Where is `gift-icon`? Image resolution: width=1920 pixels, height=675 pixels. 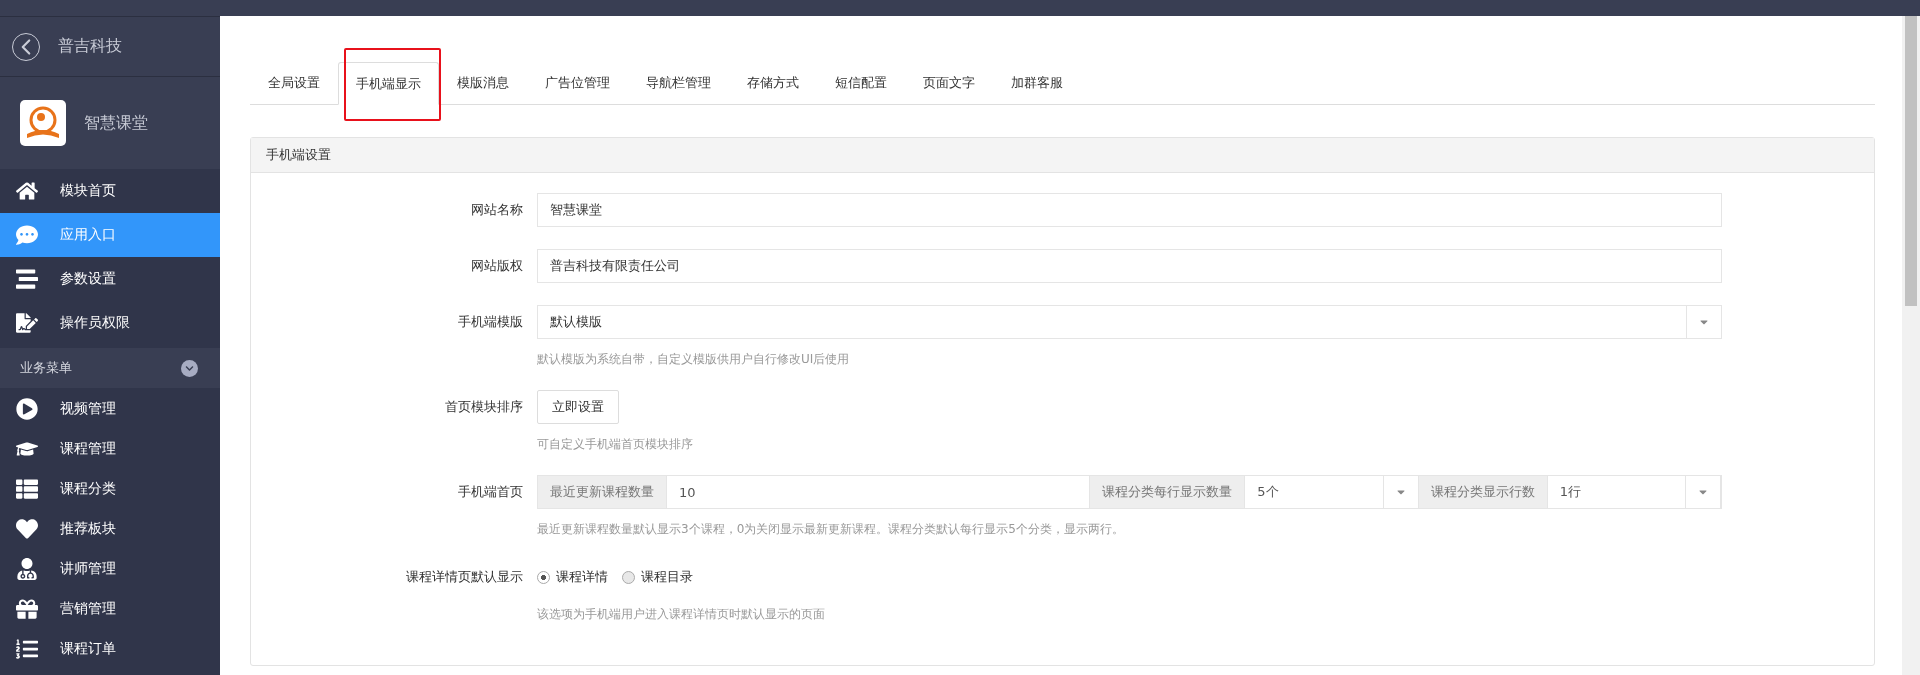
gift-icon is located at coordinates (27, 609).